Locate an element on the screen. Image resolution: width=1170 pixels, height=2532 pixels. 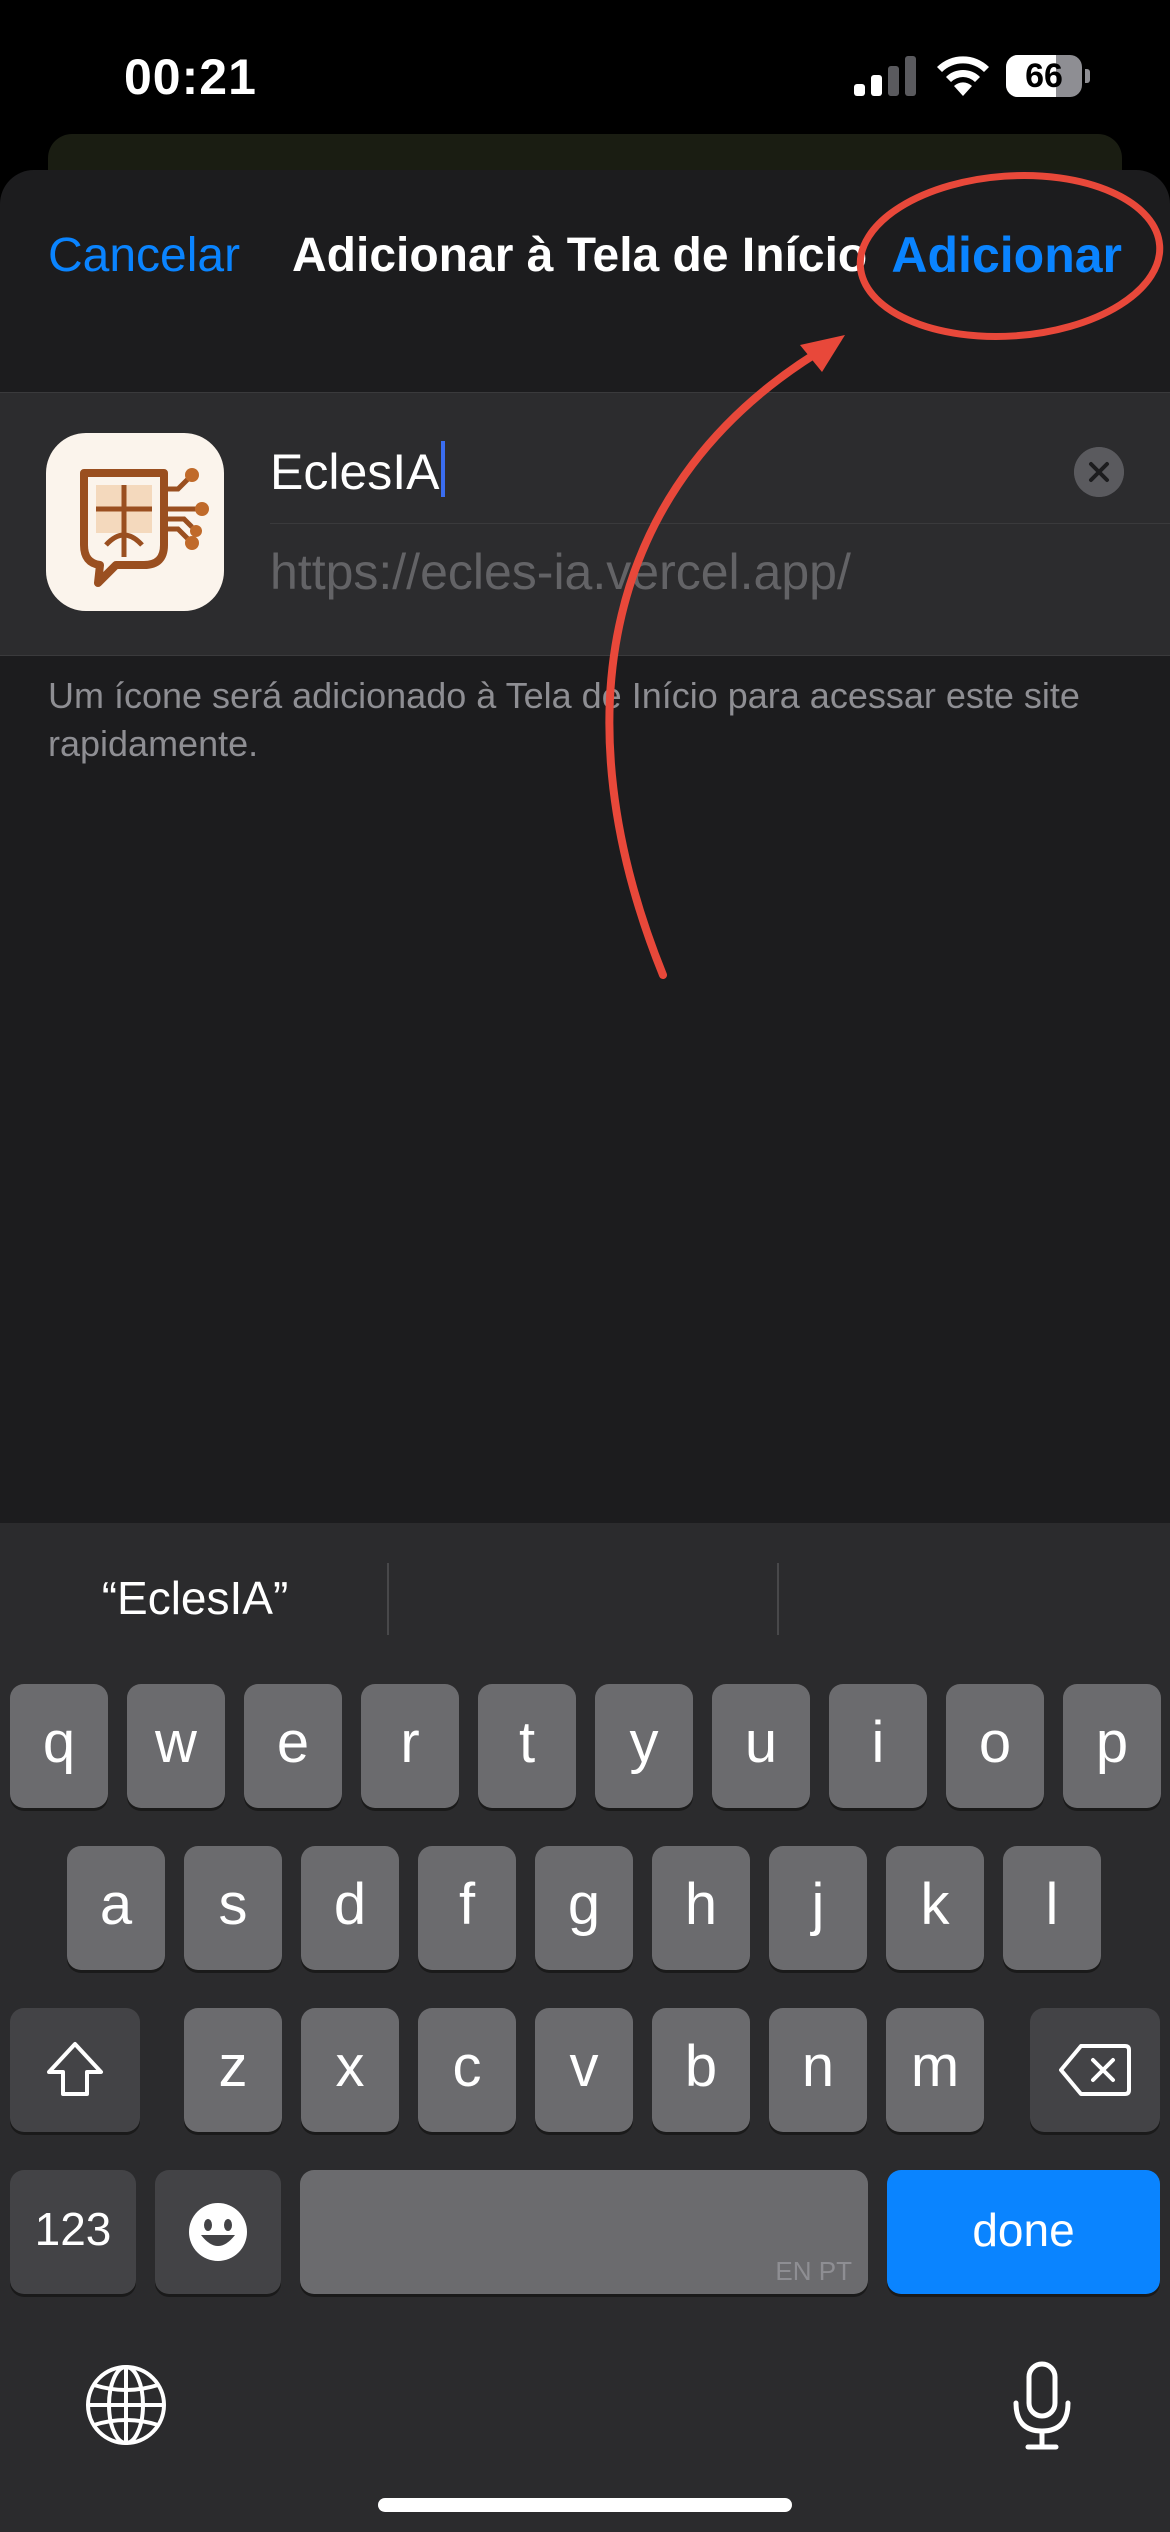
app-name-field: EclesIA is located at coordinates (720, 469).